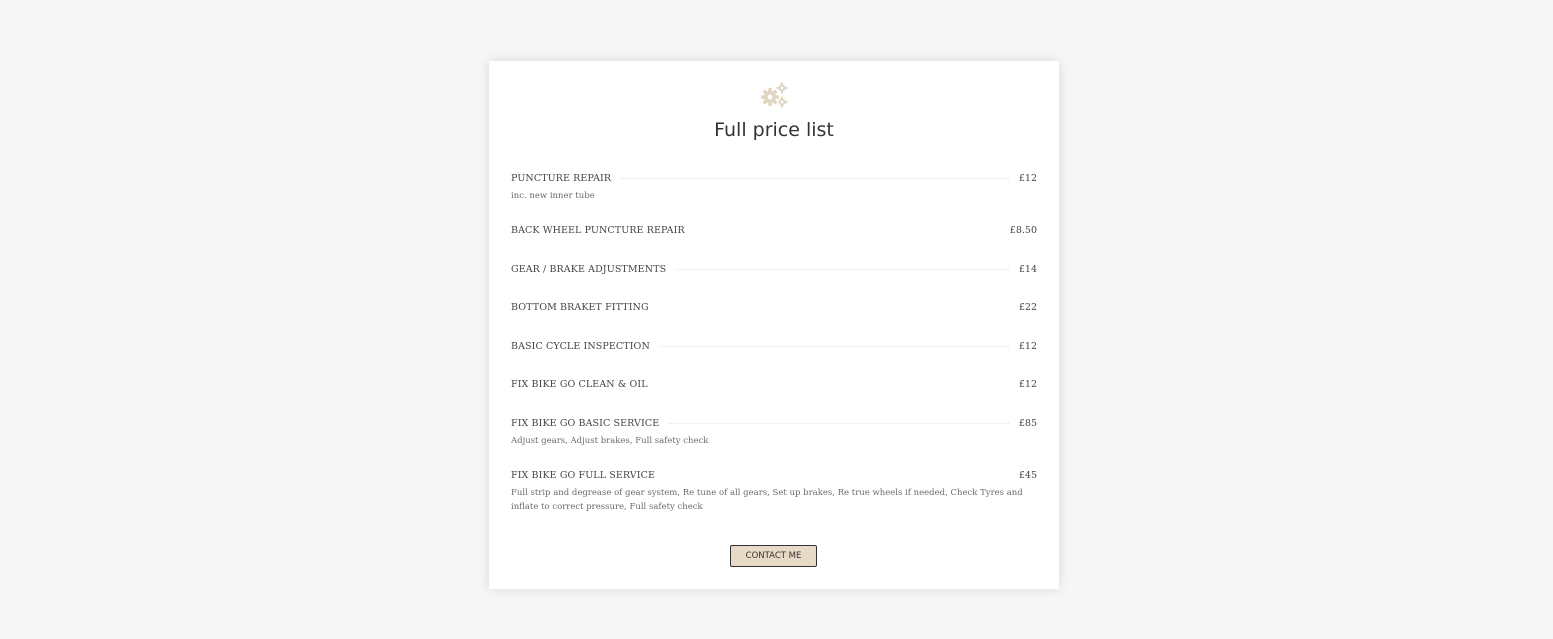  Describe the element at coordinates (1023, 230) in the screenshot. I see `item-price: £8.50` at that location.